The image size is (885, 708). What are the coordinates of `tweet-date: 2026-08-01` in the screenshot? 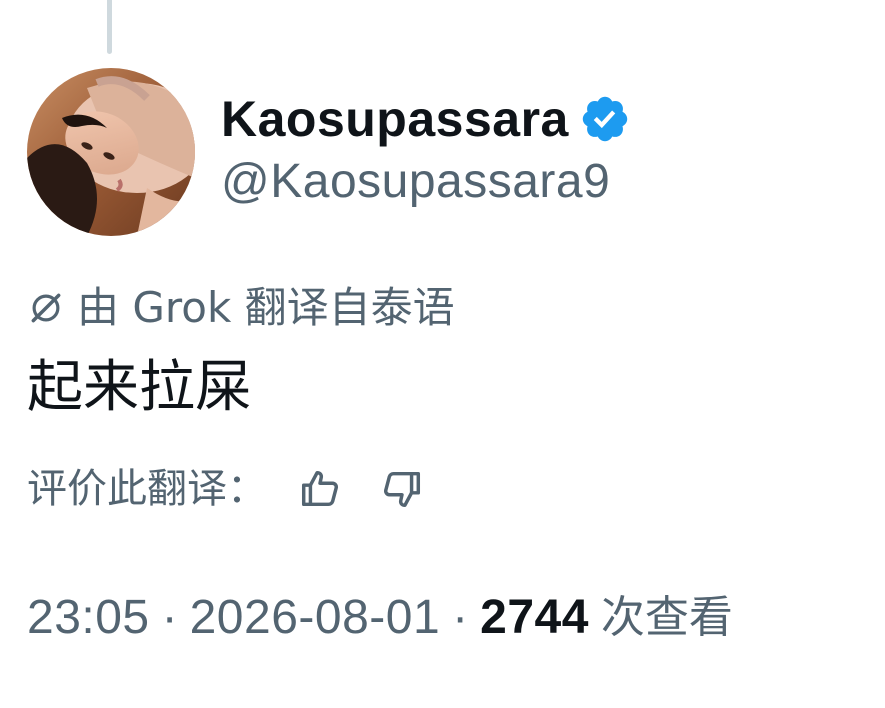 It's located at (315, 618).